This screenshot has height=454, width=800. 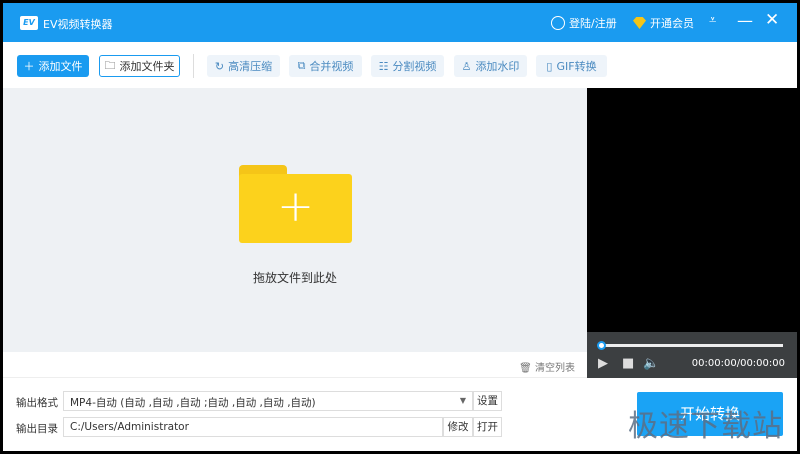 What do you see at coordinates (400, 22) in the screenshot?
I see `title-bar: EV EV视频转换器 登陆/注册 开通会员 ⩡ — ✕` at bounding box center [400, 22].